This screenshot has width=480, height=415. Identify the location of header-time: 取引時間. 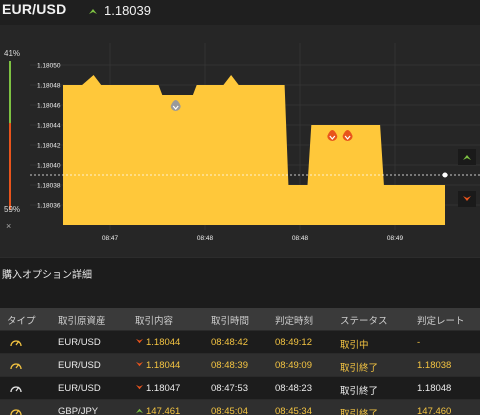
(230, 321).